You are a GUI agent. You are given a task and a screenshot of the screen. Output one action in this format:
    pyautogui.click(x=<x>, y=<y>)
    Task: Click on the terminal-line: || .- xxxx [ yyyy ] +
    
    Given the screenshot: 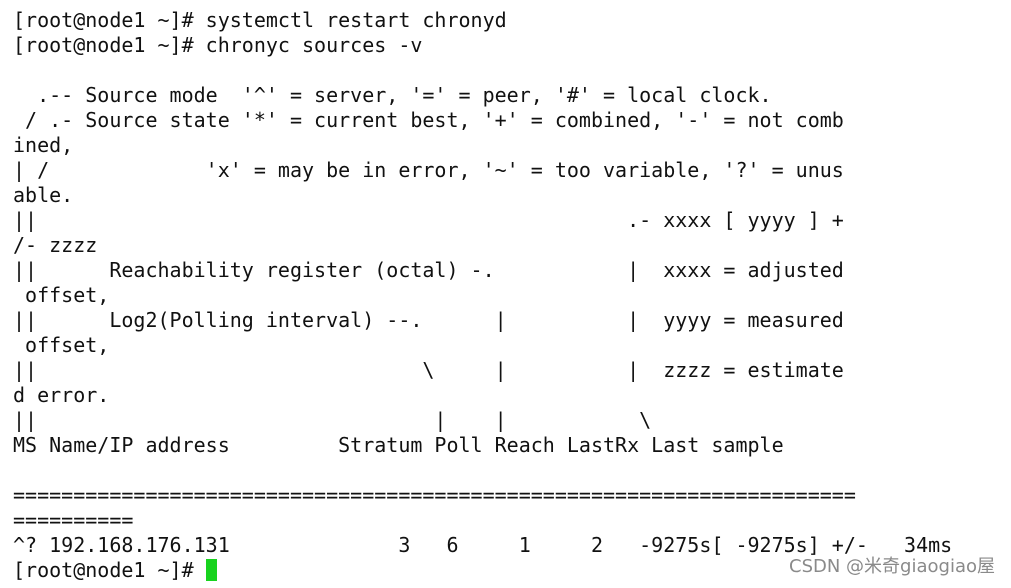 What is the action you would take?
    pyautogui.click(x=428, y=220)
    